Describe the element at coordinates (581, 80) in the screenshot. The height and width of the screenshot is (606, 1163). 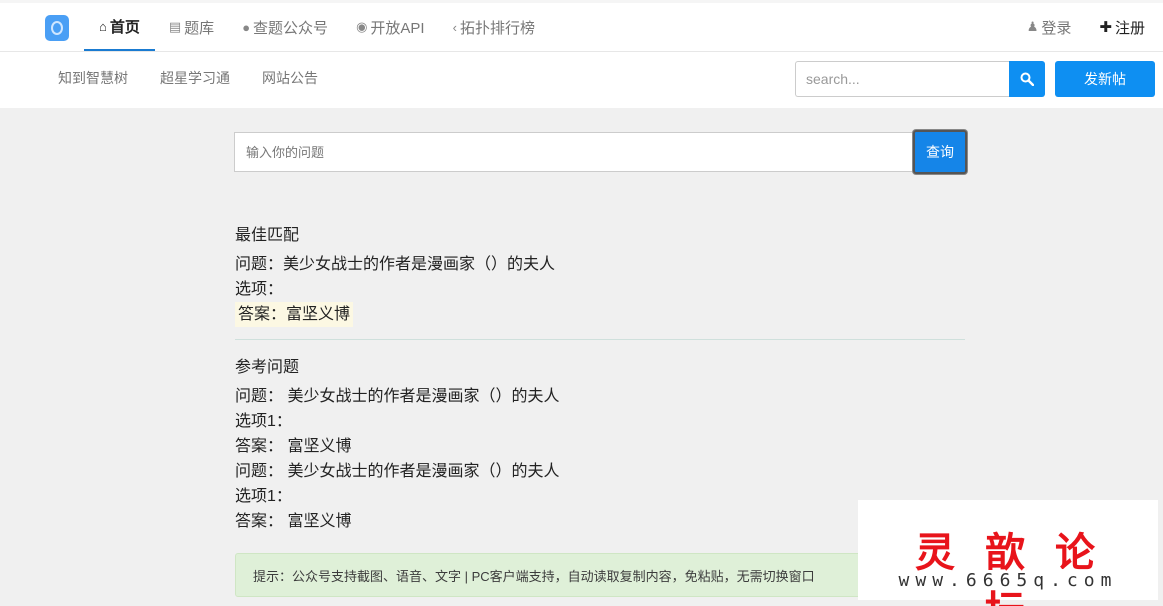
I see `sub-navbar: 知到智慧树 超星学习通 网站公告 发新帖` at that location.